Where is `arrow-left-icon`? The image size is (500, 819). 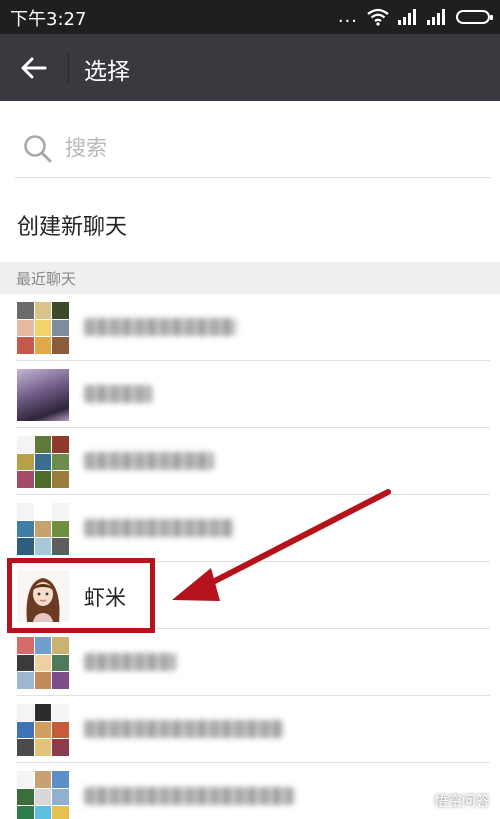
arrow-left-icon is located at coordinates (34, 68).